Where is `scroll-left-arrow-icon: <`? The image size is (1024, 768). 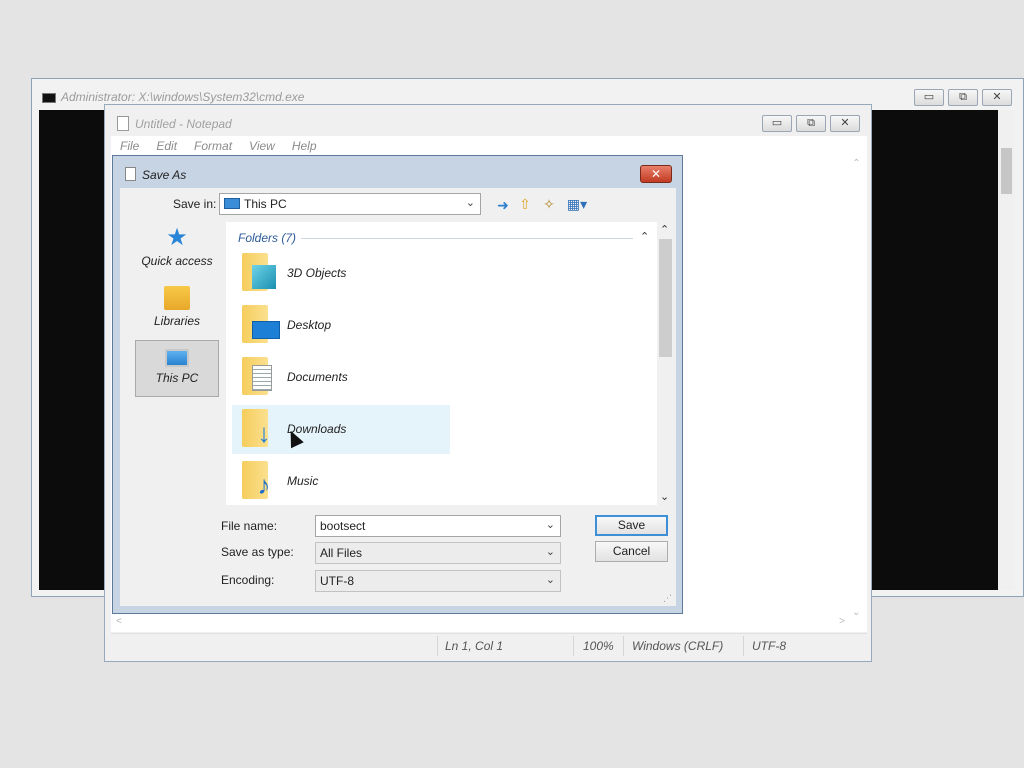 scroll-left-arrow-icon: < is located at coordinates (119, 621).